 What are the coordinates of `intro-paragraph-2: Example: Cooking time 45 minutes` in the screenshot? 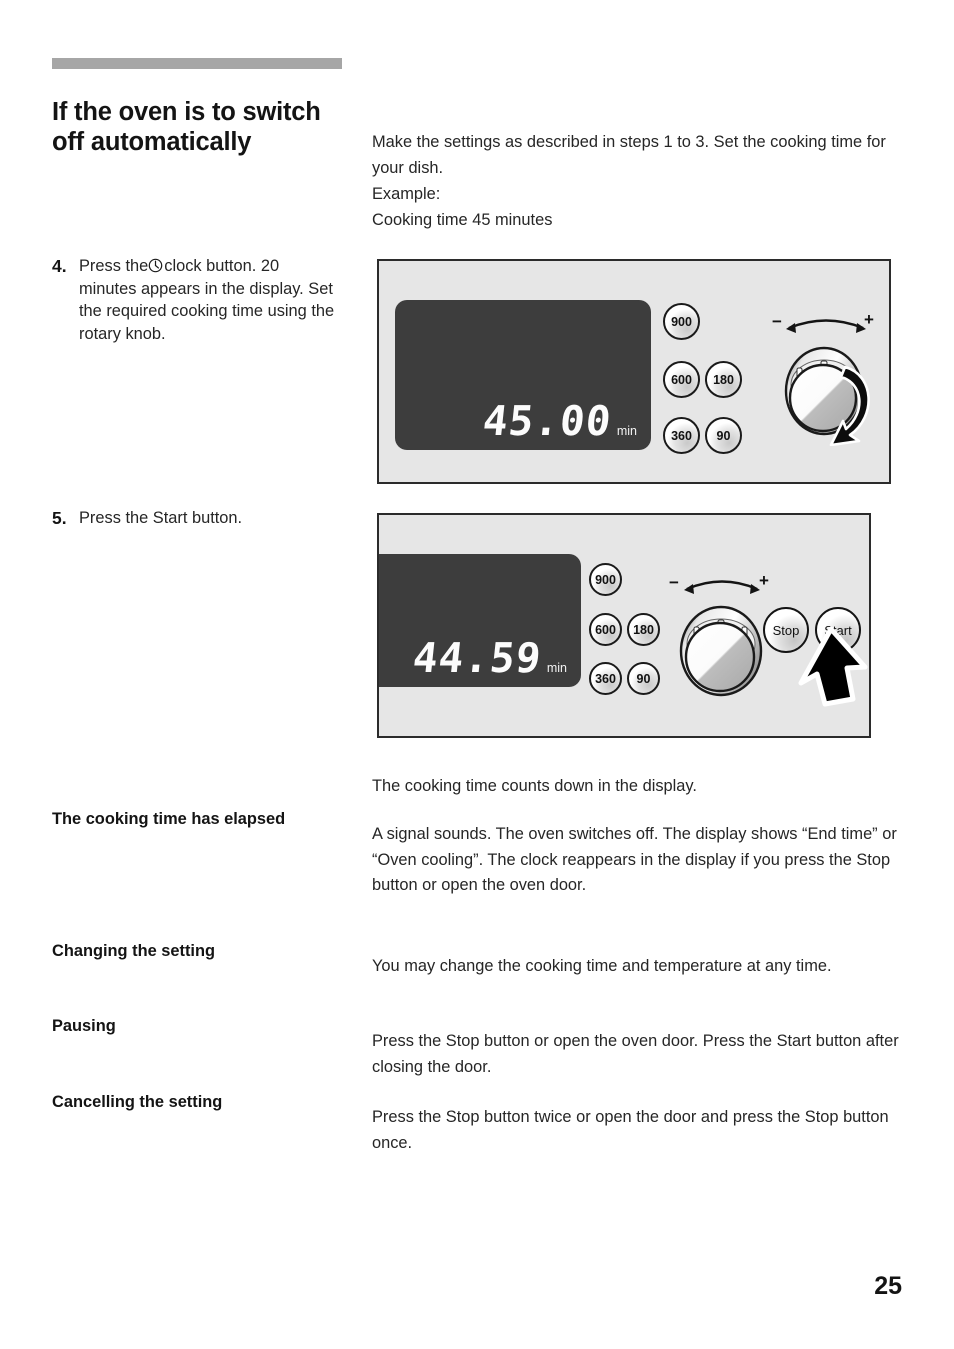 It's located at (639, 207).